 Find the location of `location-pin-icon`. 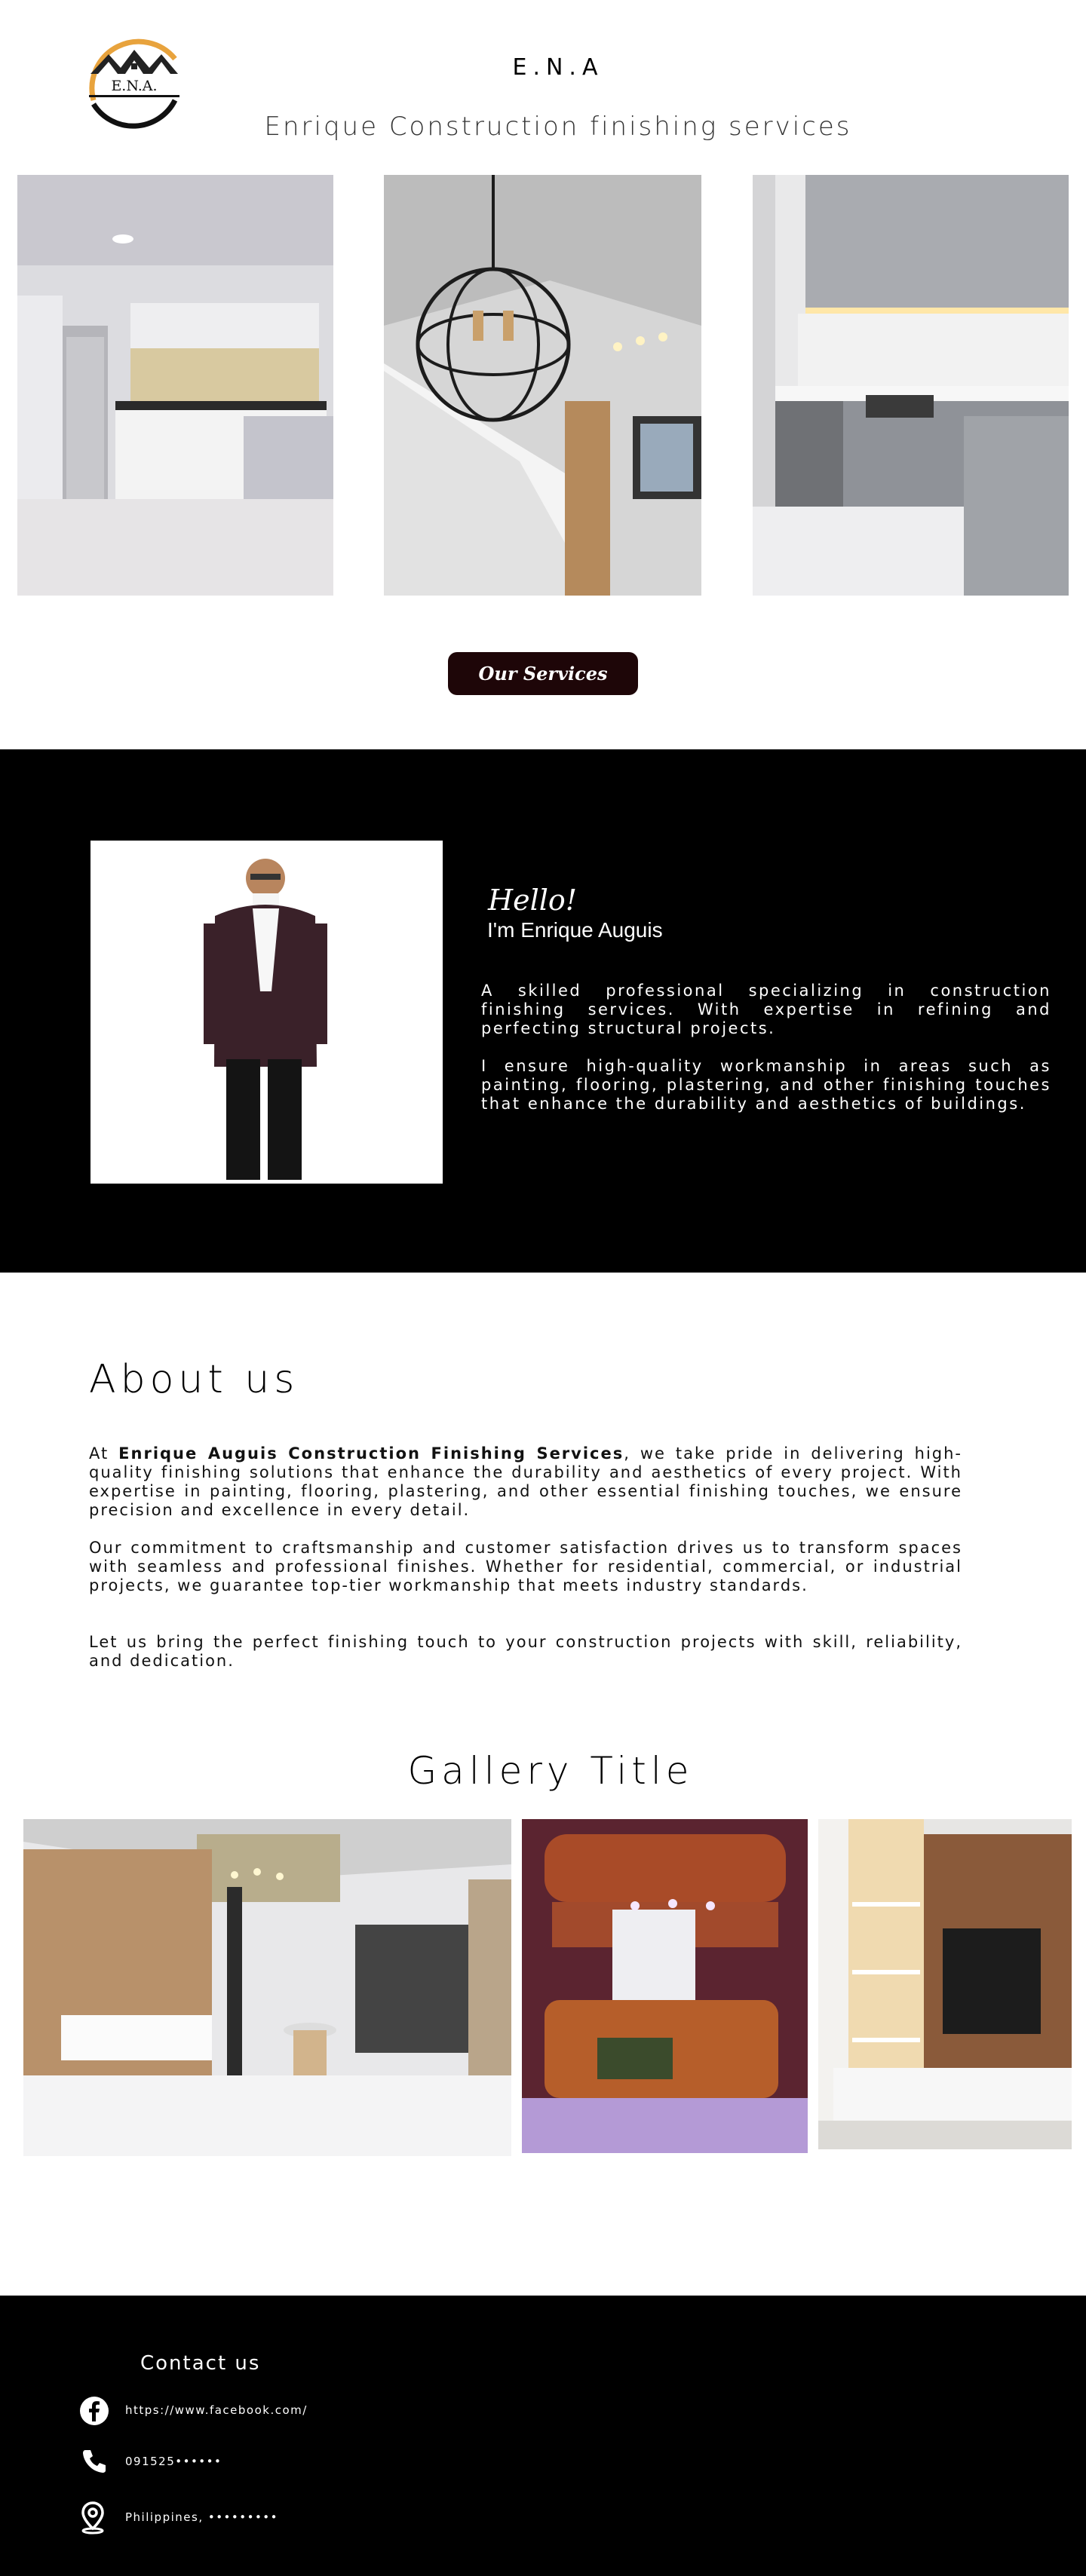

location-pin-icon is located at coordinates (93, 2517).